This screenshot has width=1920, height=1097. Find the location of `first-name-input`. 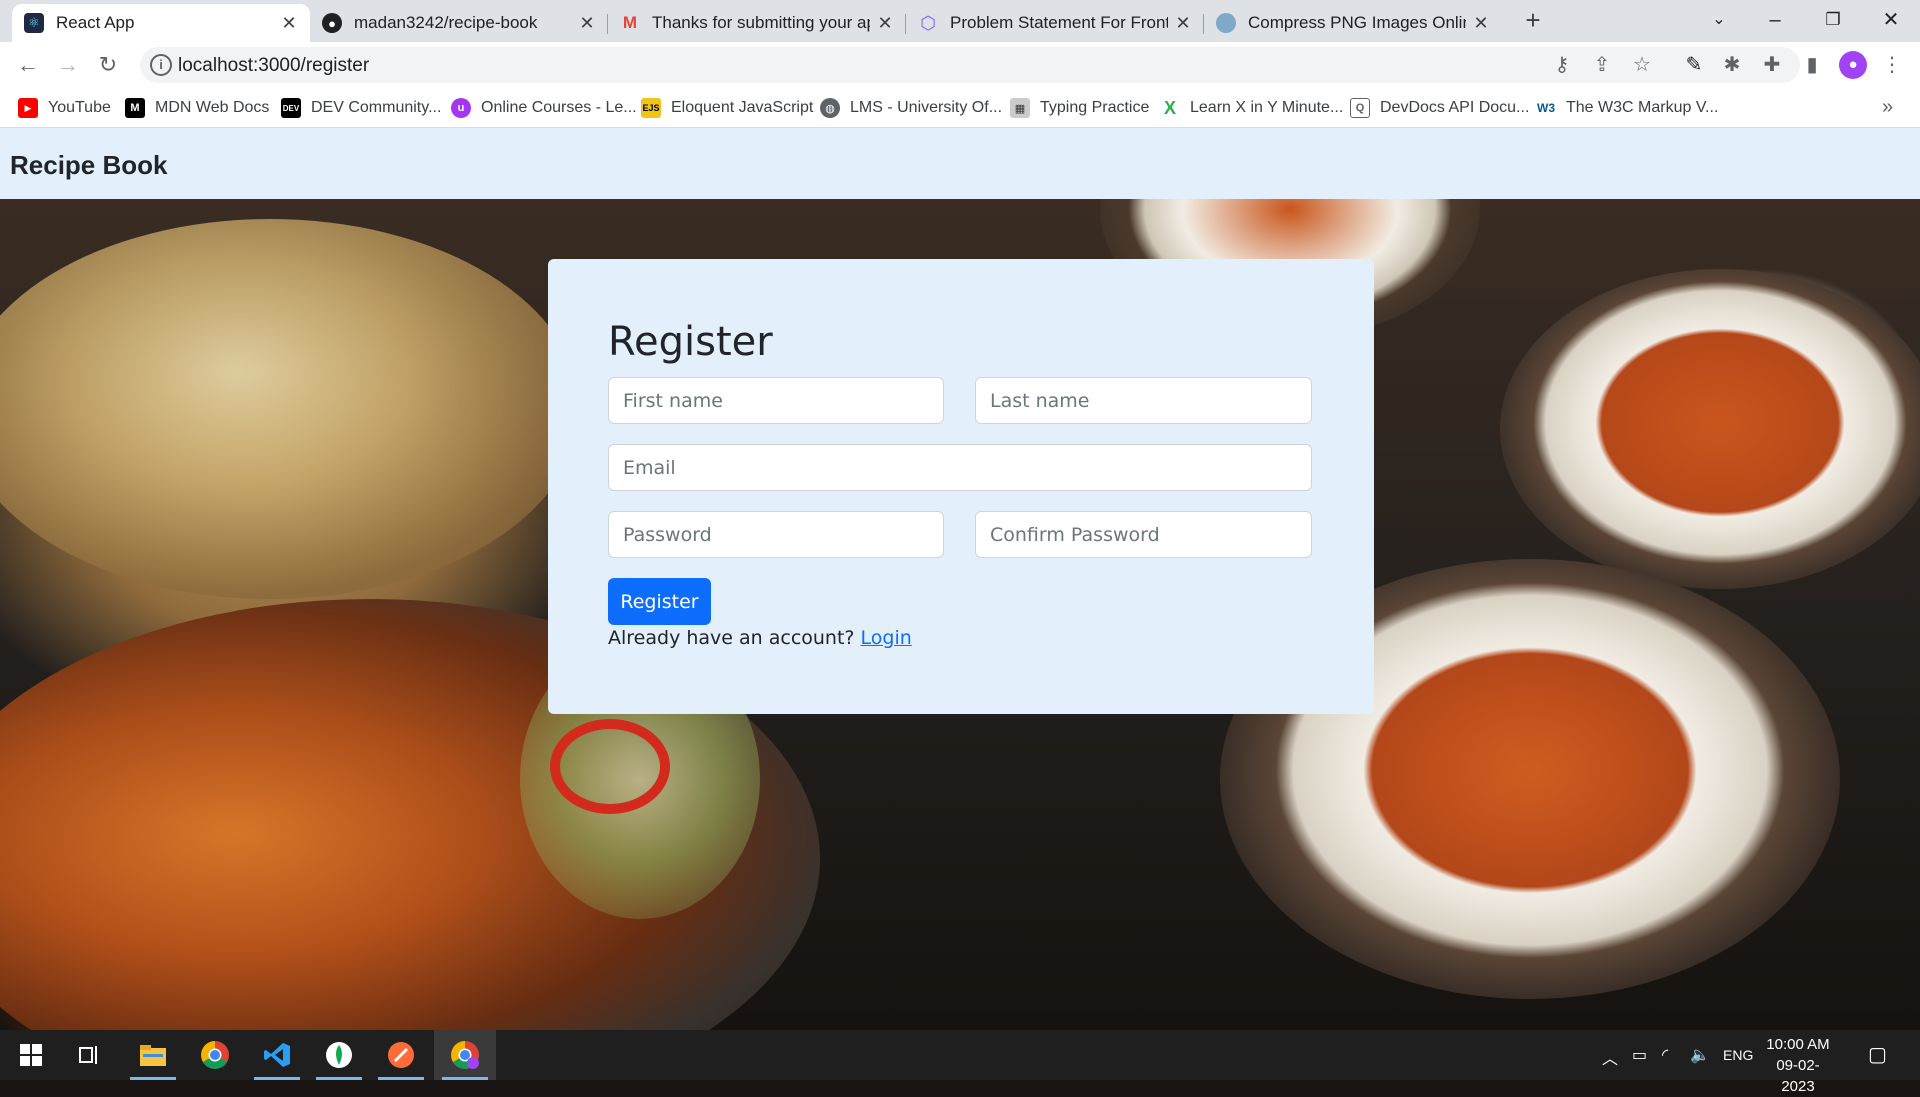

first-name-input is located at coordinates (776, 400).